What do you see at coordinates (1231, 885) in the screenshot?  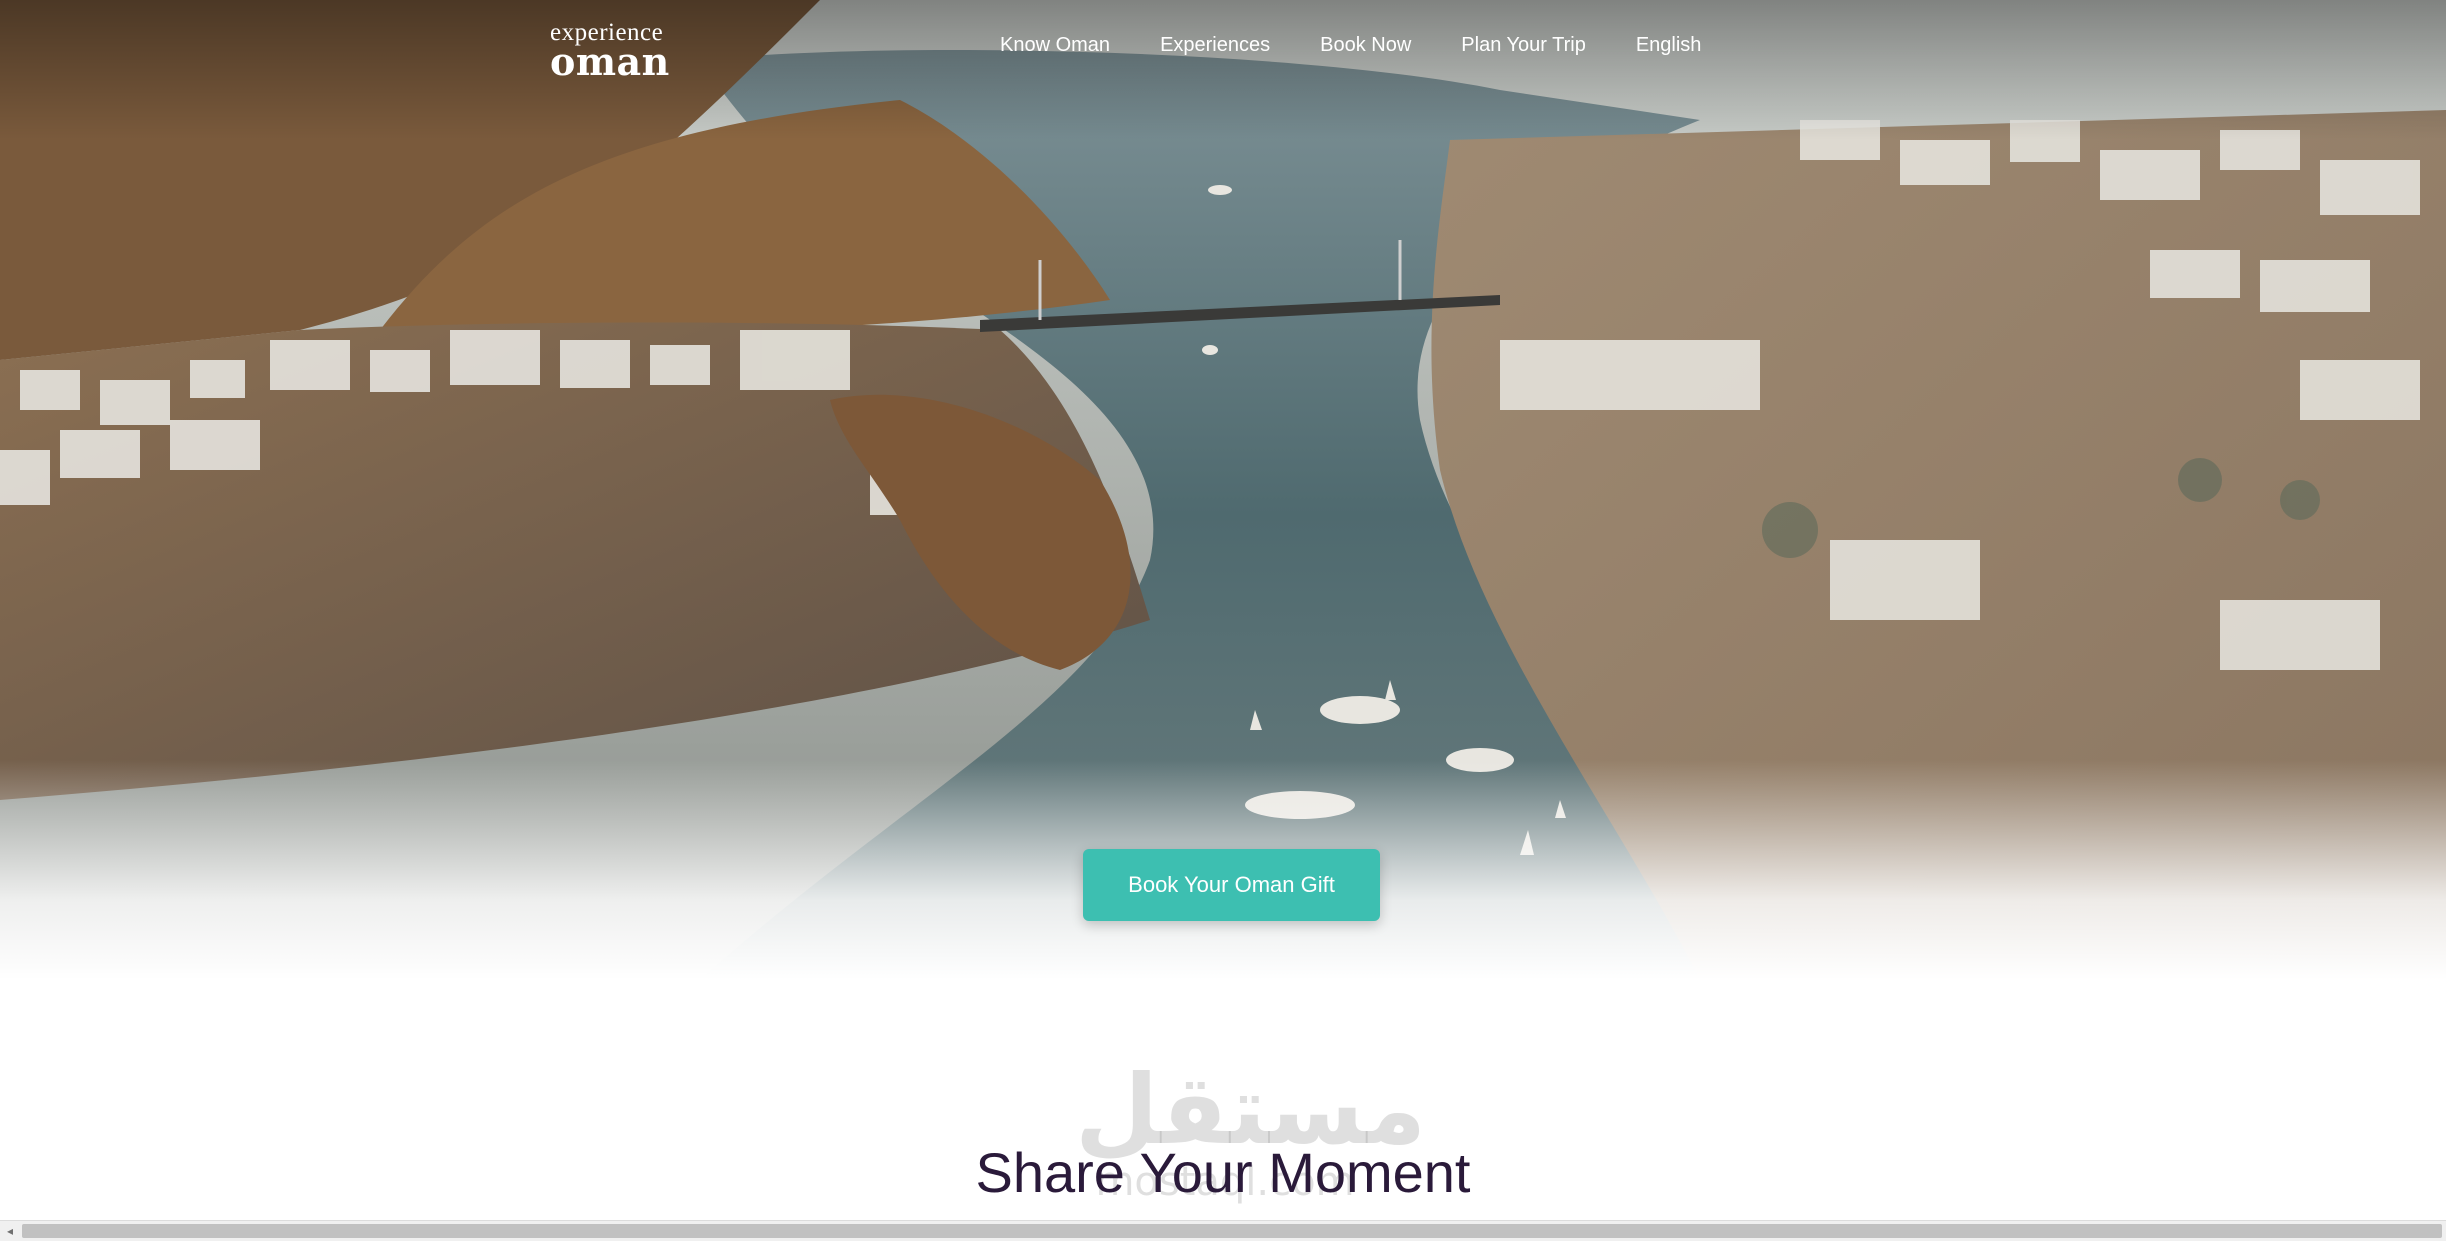 I see `book-oman-gift-button: Book Your Oman Gift` at bounding box center [1231, 885].